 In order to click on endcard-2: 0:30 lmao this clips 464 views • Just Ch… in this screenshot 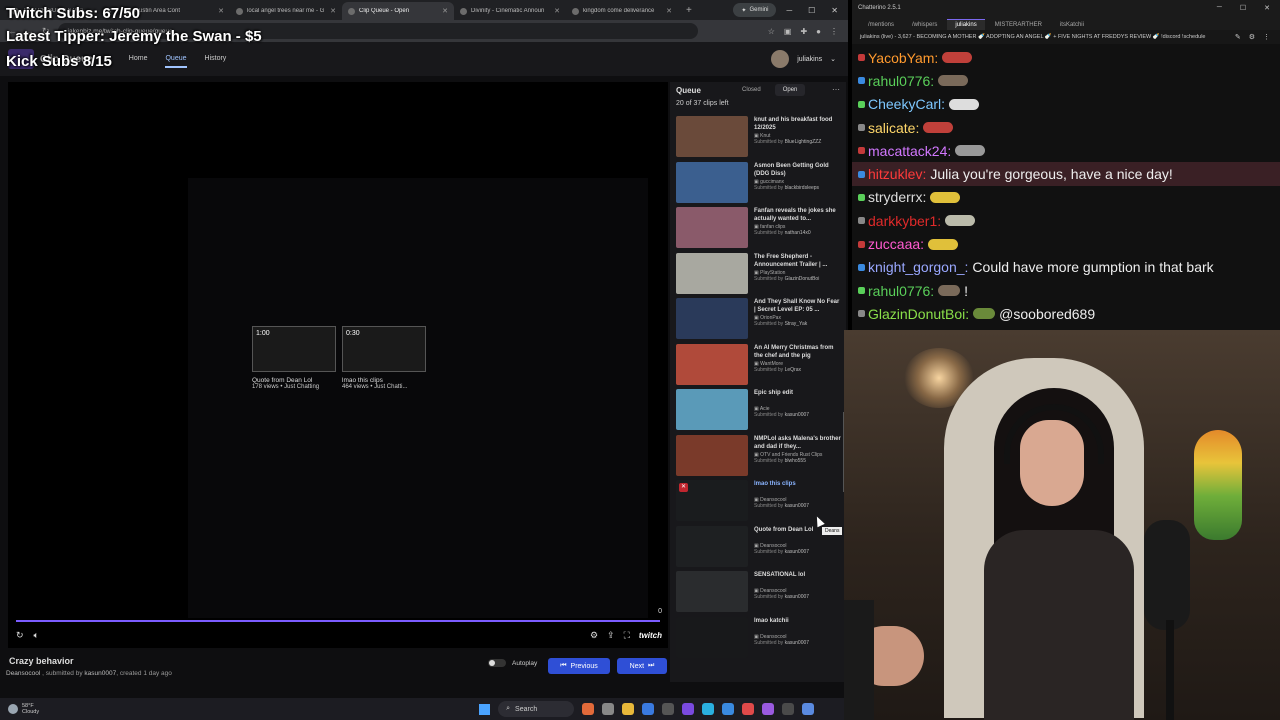, I will do `click(384, 358)`.